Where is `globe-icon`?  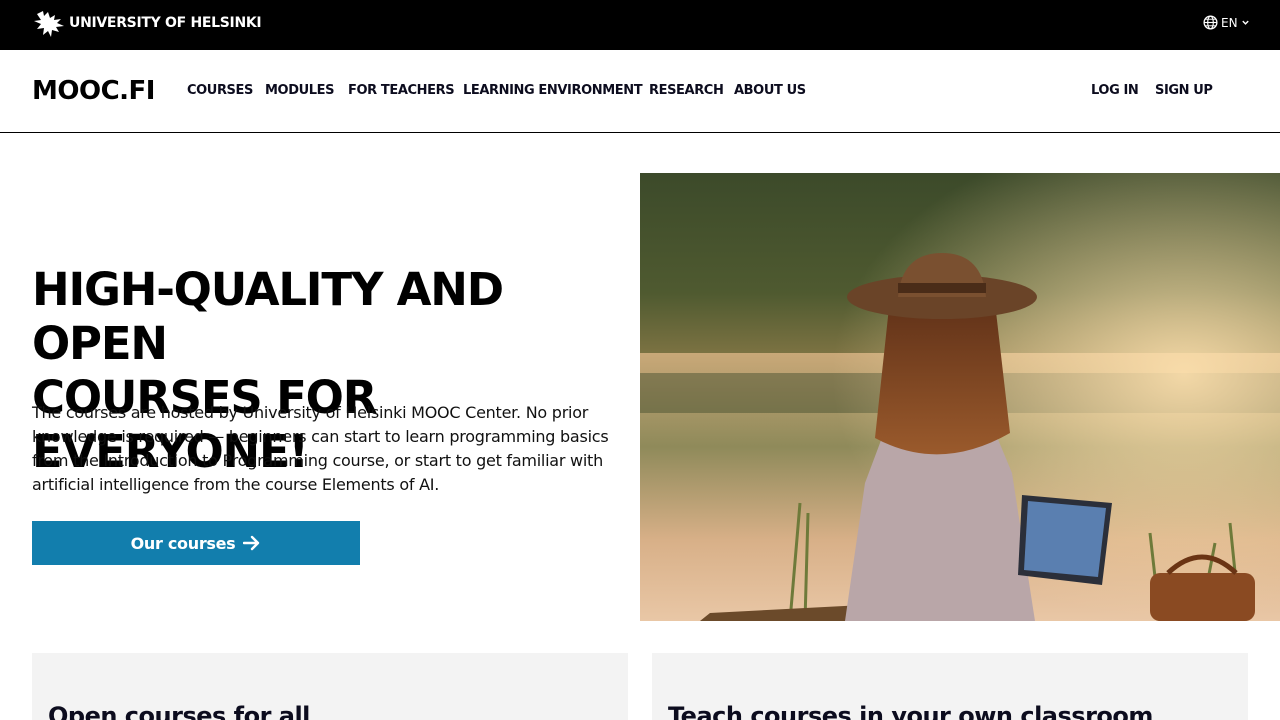
globe-icon is located at coordinates (1210, 22).